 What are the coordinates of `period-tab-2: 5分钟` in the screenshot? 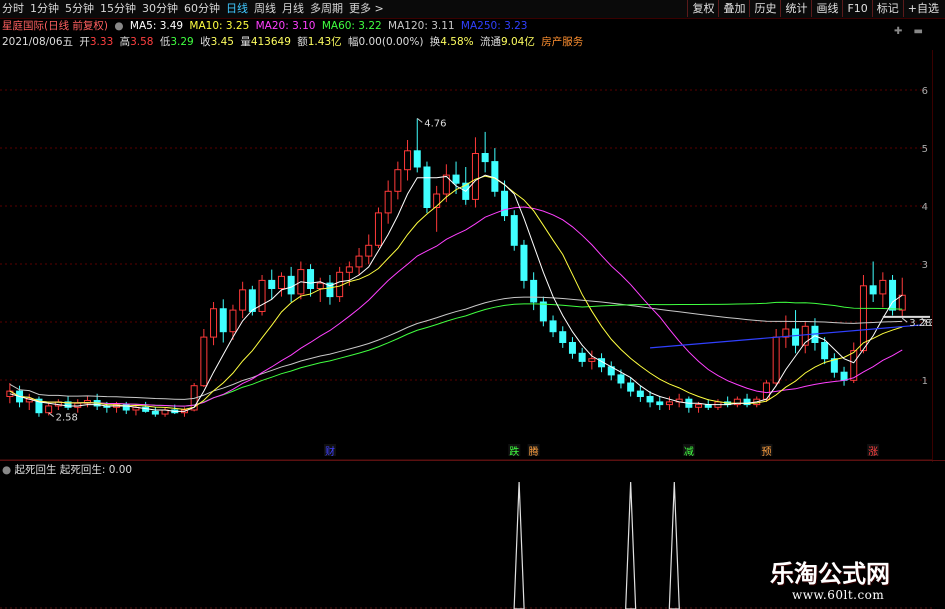 It's located at (79, 9).